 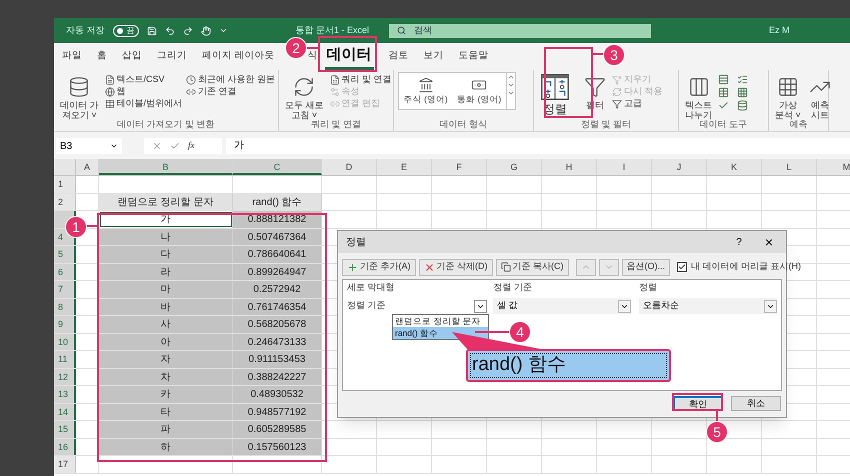 I want to click on column-header: B, so click(x=166, y=167).